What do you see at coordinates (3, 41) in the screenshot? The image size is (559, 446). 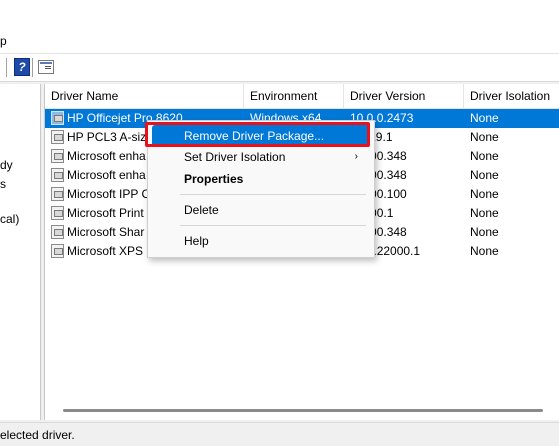 I see `menu-help: p` at bounding box center [3, 41].